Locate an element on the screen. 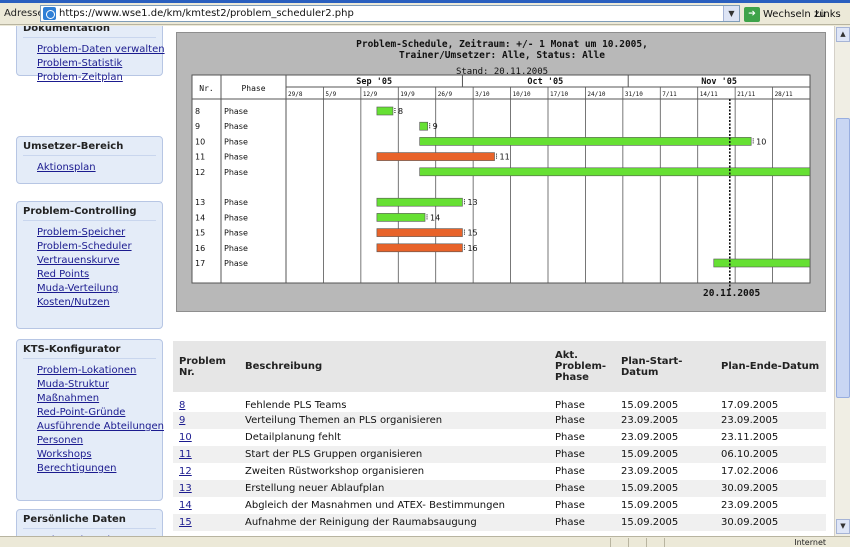 The image size is (850, 547). cell-ende: 30.09.2005 is located at coordinates (770, 488).